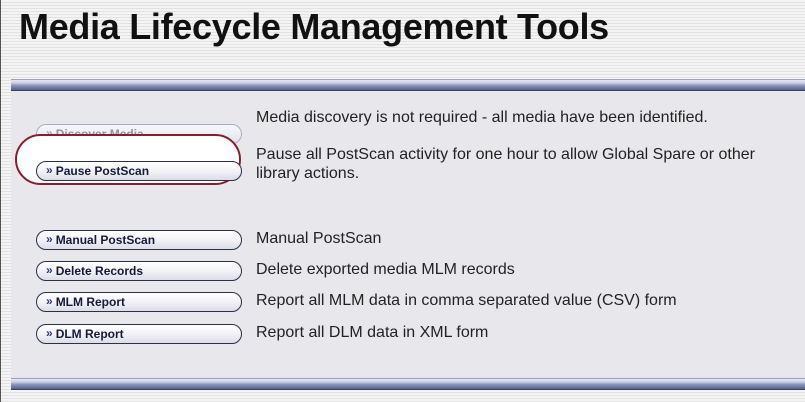 This screenshot has width=805, height=402. I want to click on header-divider-band, so click(408, 85).